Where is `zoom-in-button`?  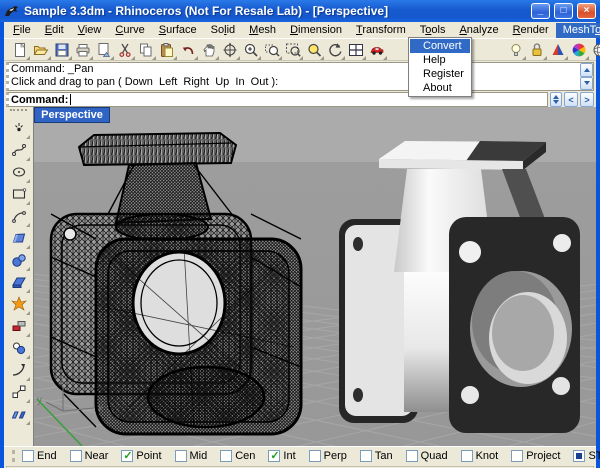
zoom-in-button is located at coordinates (251, 50).